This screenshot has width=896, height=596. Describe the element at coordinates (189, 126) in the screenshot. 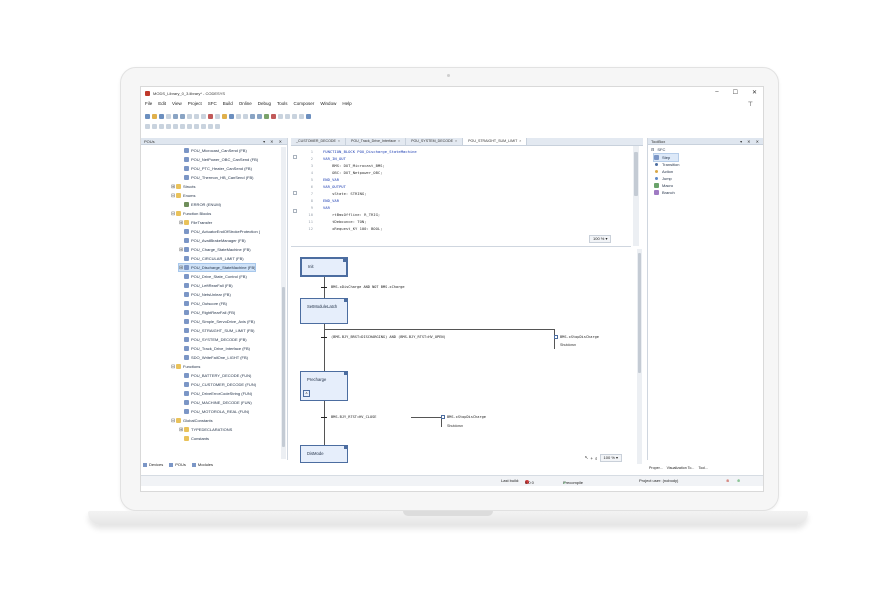

I see `alternative-icon` at that location.